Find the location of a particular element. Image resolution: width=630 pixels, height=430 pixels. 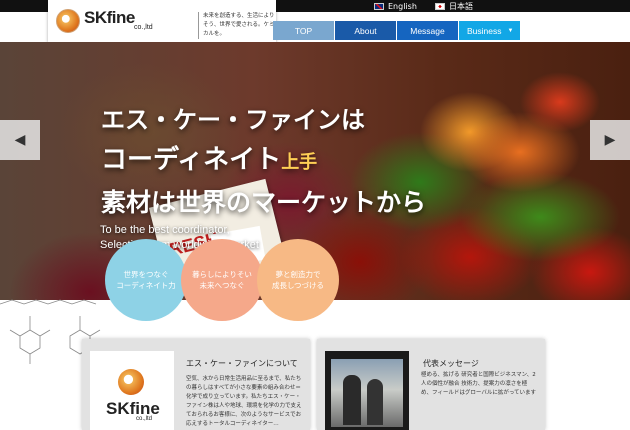

hero-title-line3: 素材は世界のマーケットから is located at coordinates (264, 202).